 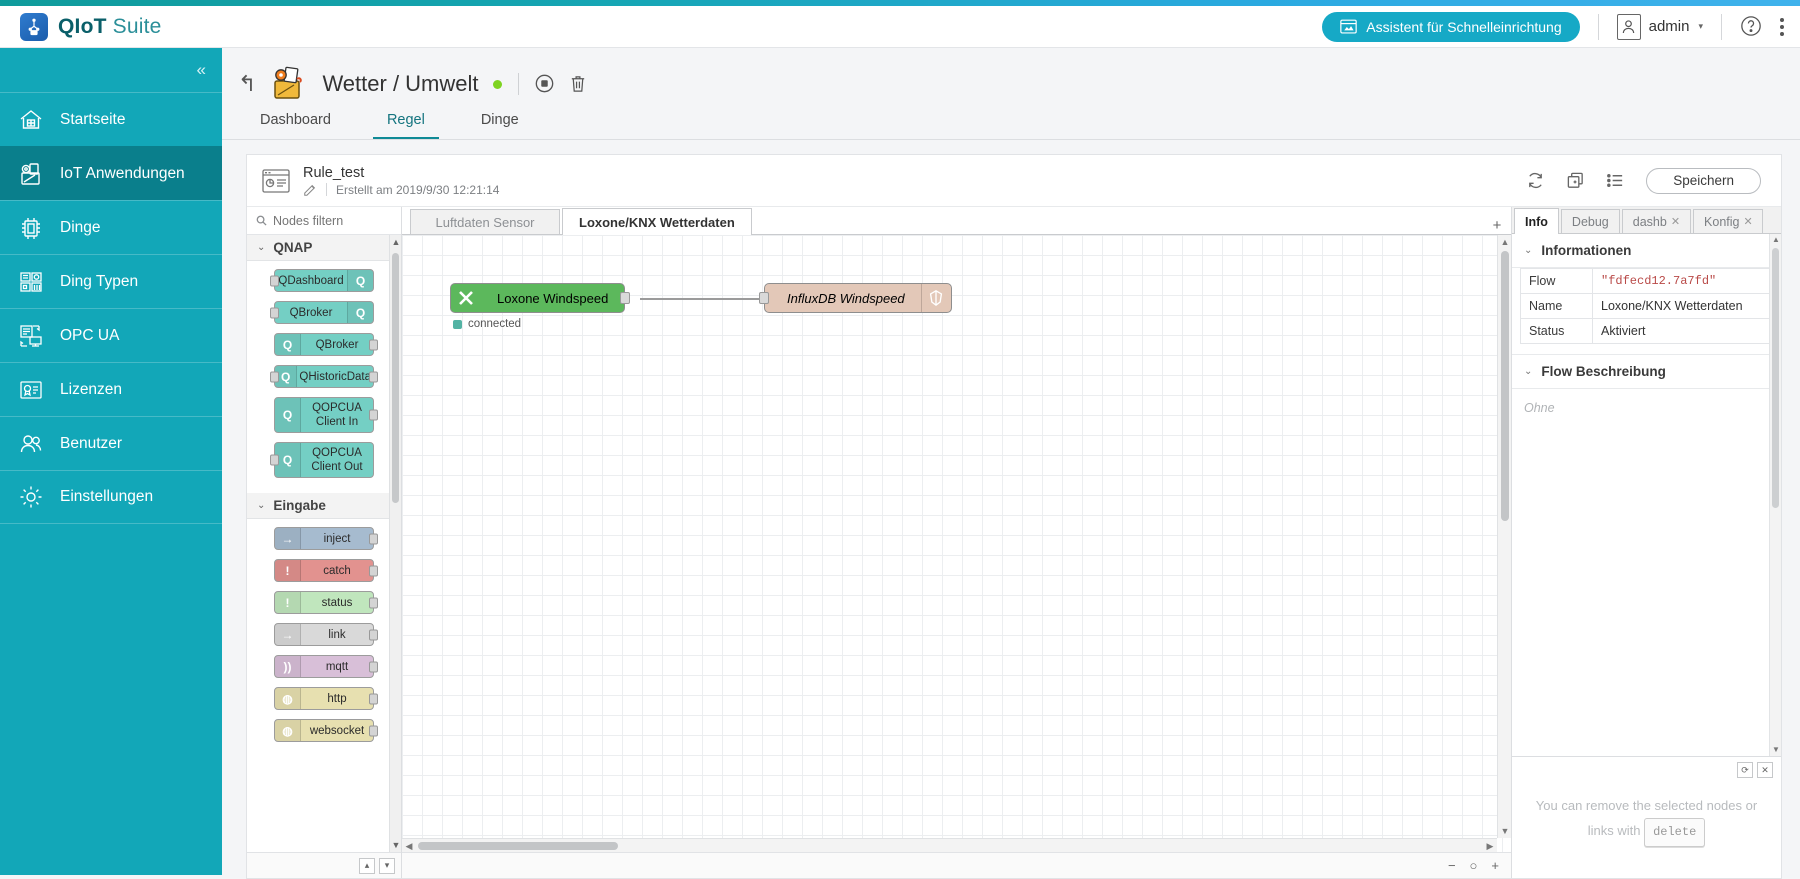 I want to click on flow-description-section-header: ⌄ Flow Beschreibung, so click(x=1646, y=371).